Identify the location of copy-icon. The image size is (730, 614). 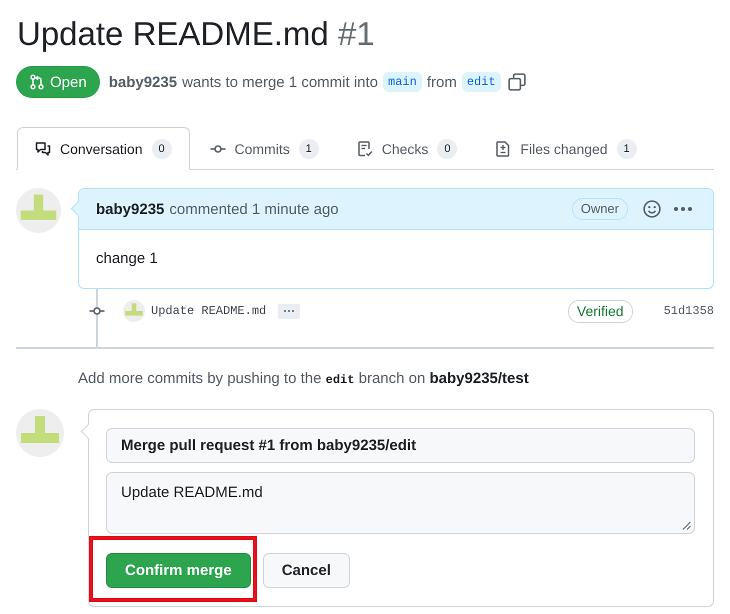
(517, 82).